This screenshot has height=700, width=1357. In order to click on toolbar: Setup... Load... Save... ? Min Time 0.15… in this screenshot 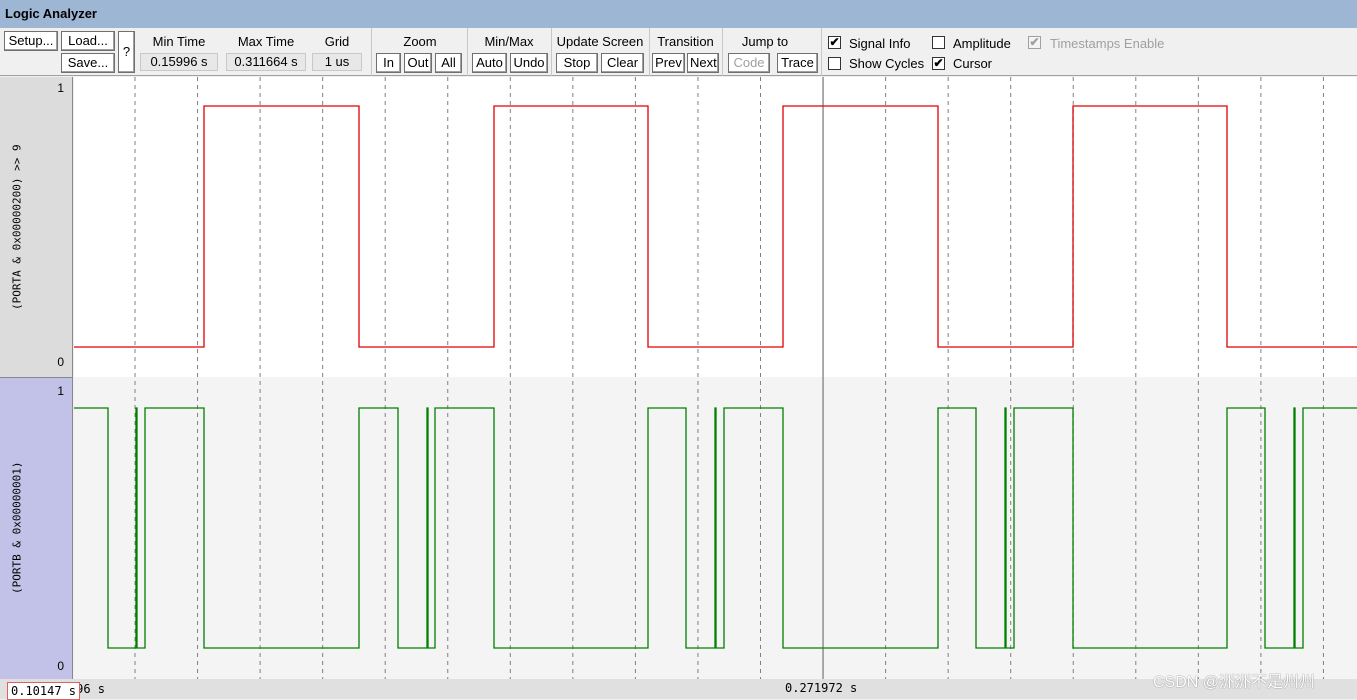, I will do `click(678, 52)`.